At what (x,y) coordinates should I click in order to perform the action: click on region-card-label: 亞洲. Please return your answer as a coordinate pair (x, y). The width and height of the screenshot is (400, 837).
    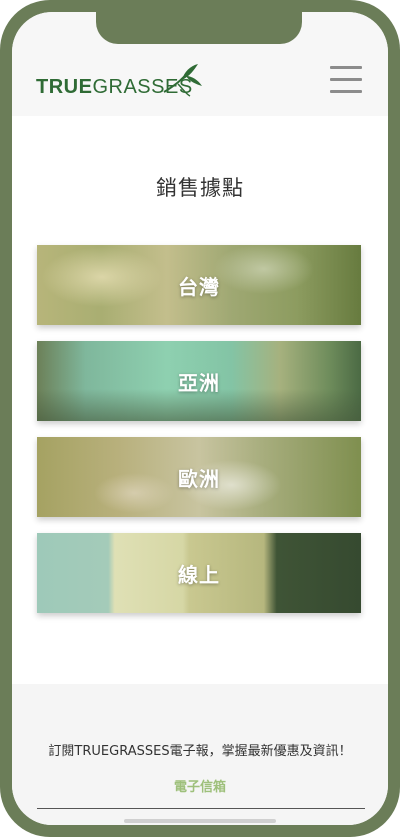
    Looking at the image, I should click on (199, 382).